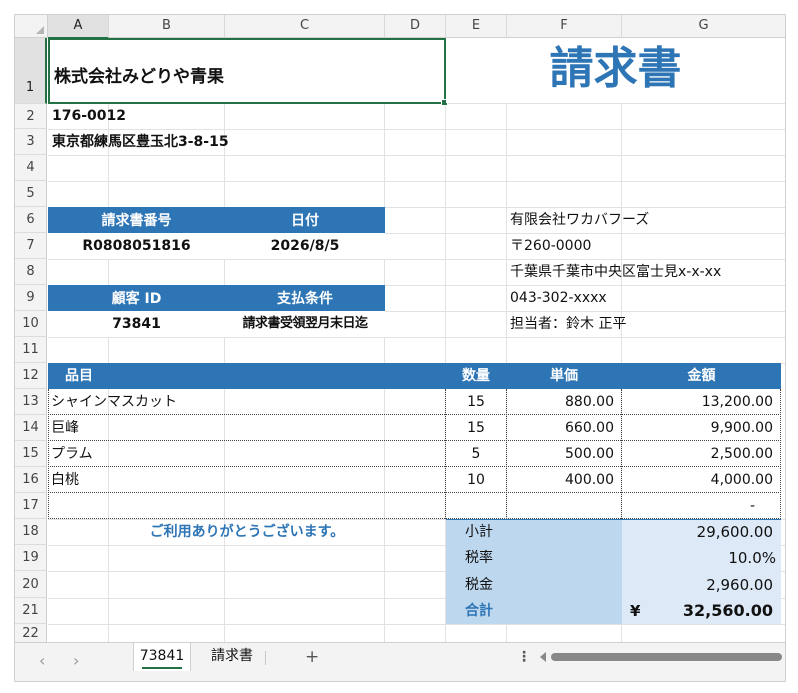 The width and height of the screenshot is (798, 693). Describe the element at coordinates (162, 668) in the screenshot. I see `active-tab-underline` at that location.